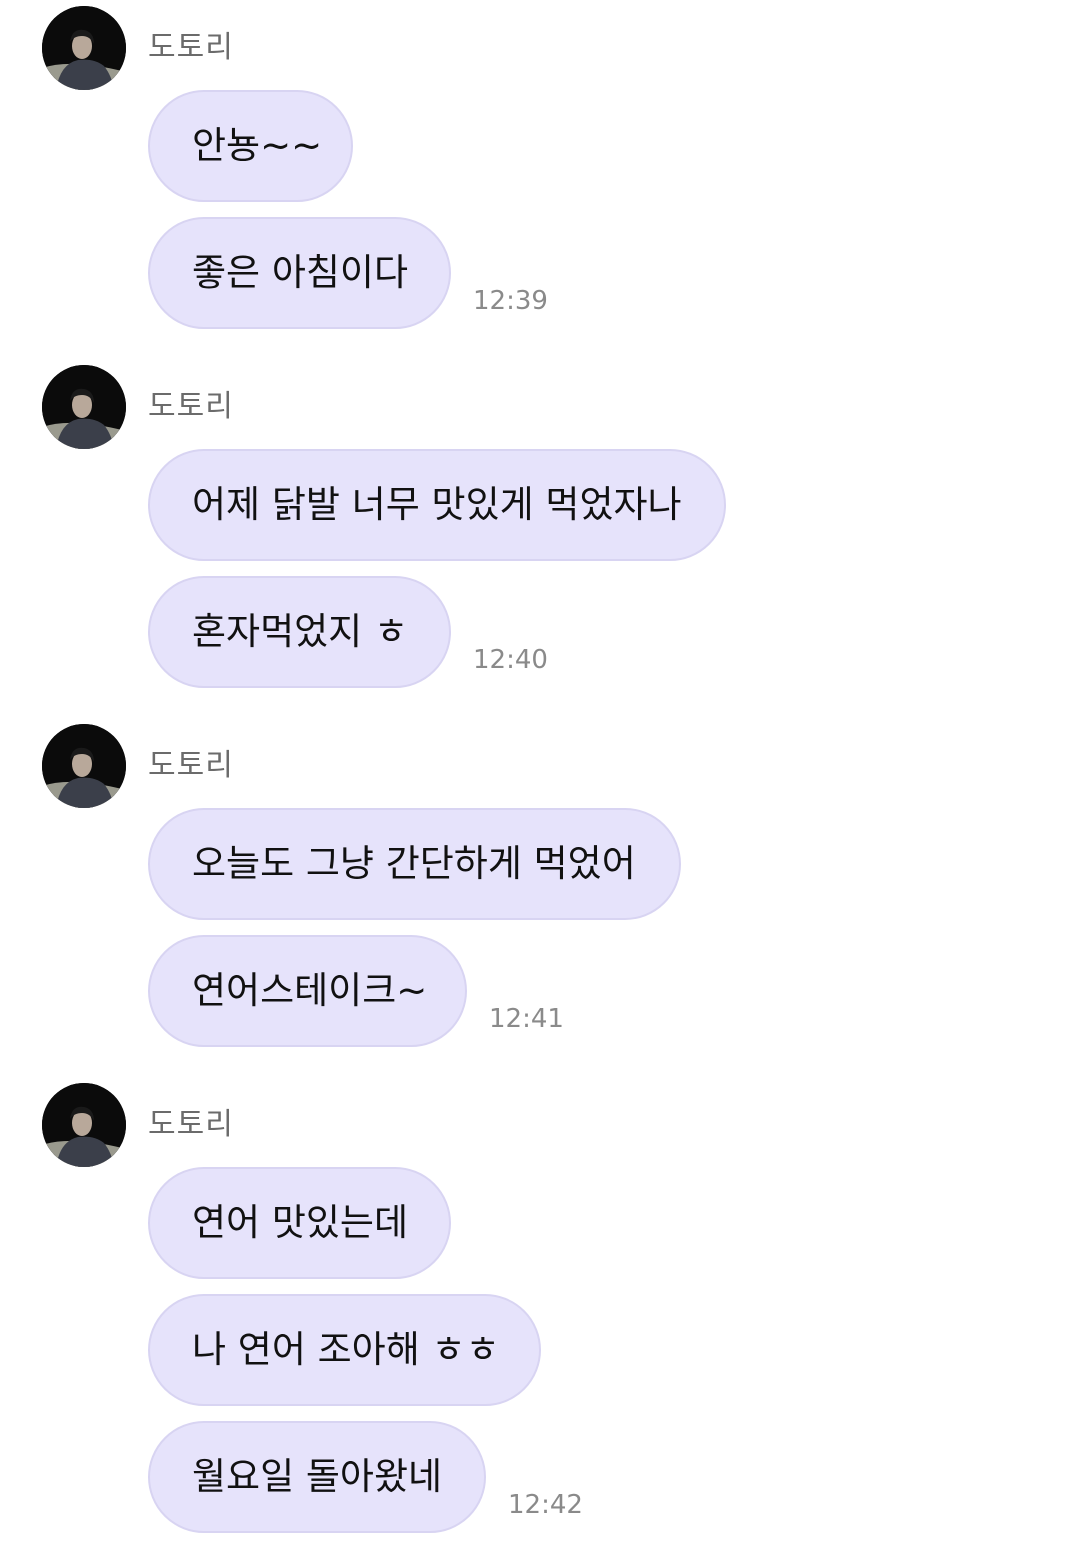 The width and height of the screenshot is (1080, 1546). Describe the element at coordinates (299, 1223) in the screenshot. I see `message-bubble: 연어 맛있는데` at that location.